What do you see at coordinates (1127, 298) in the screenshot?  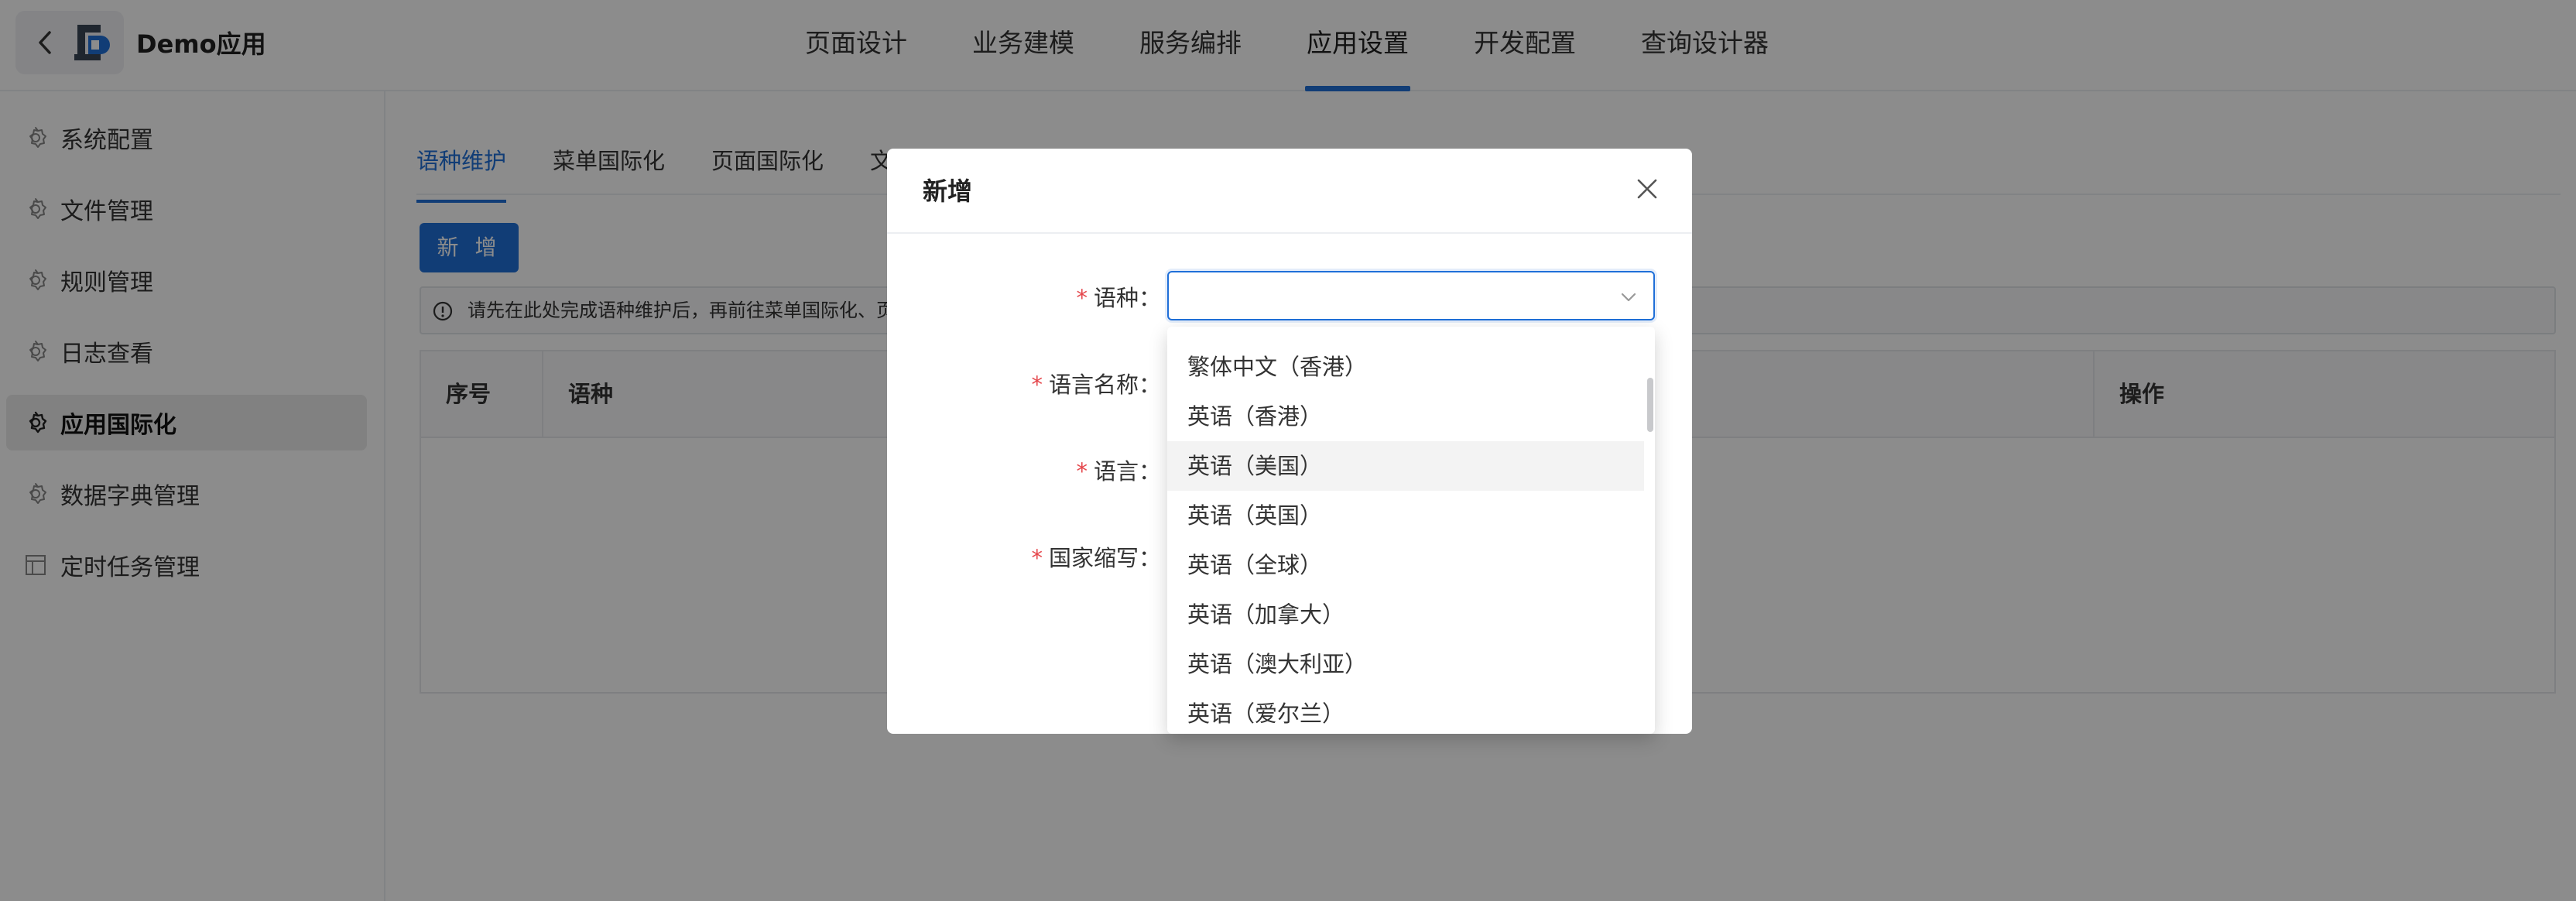 I see `label-text: 语种：` at bounding box center [1127, 298].